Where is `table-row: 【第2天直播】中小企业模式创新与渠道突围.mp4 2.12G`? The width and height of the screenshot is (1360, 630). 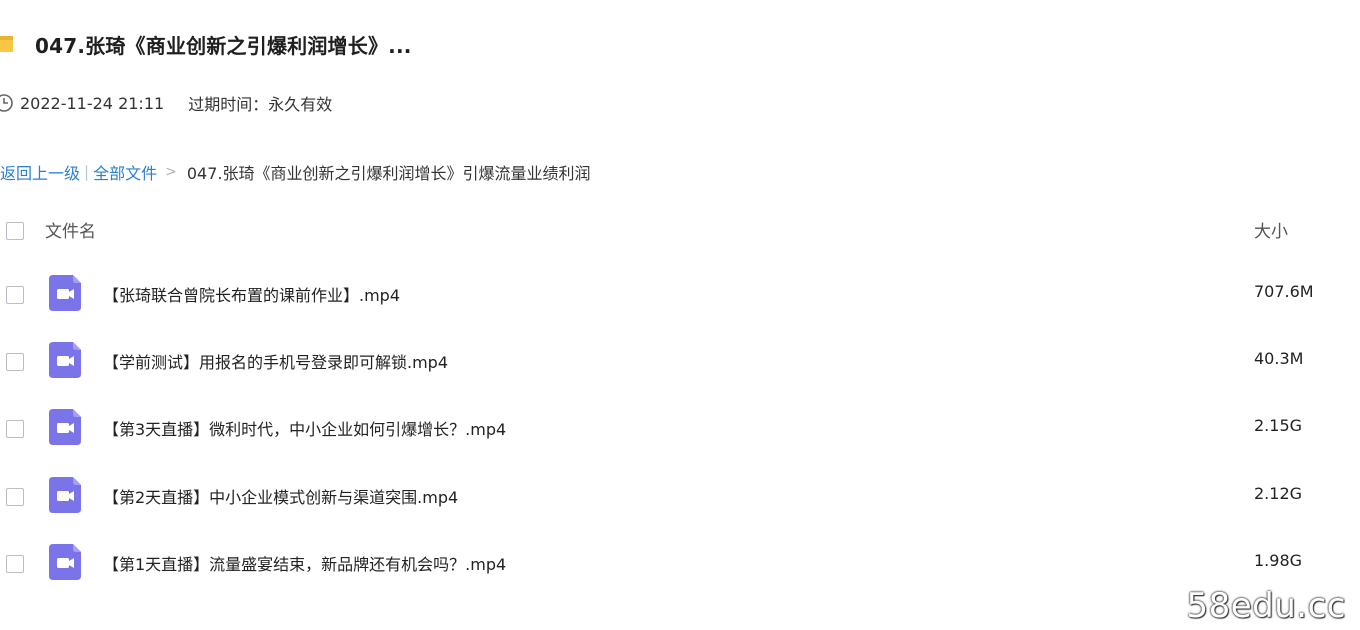 table-row: 【第2天直播】中小企业模式创新与渠道突围.mp4 2.12G is located at coordinates (680, 506).